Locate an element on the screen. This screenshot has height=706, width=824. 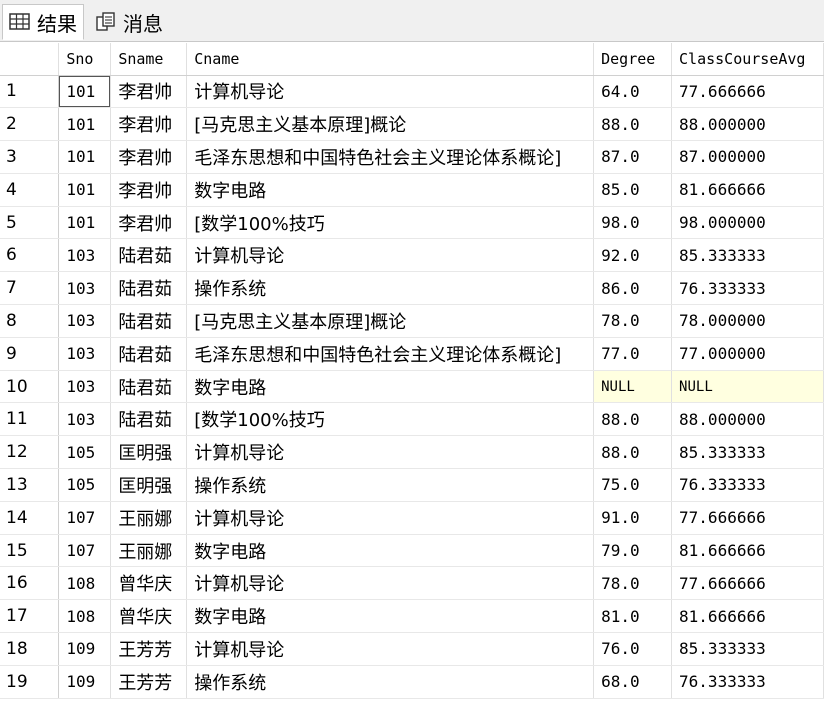
table-row: 12 105 匡明强 计算机导论 88.0 85.333333 is located at coordinates (412, 452).